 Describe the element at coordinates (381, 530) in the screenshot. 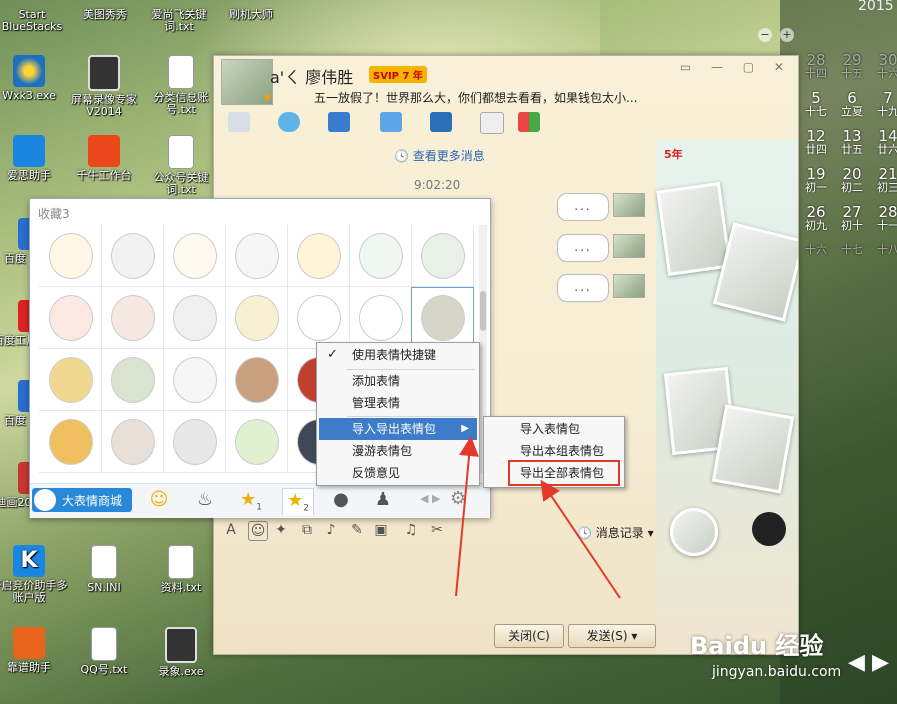

I see `image-icon: ▣` at that location.